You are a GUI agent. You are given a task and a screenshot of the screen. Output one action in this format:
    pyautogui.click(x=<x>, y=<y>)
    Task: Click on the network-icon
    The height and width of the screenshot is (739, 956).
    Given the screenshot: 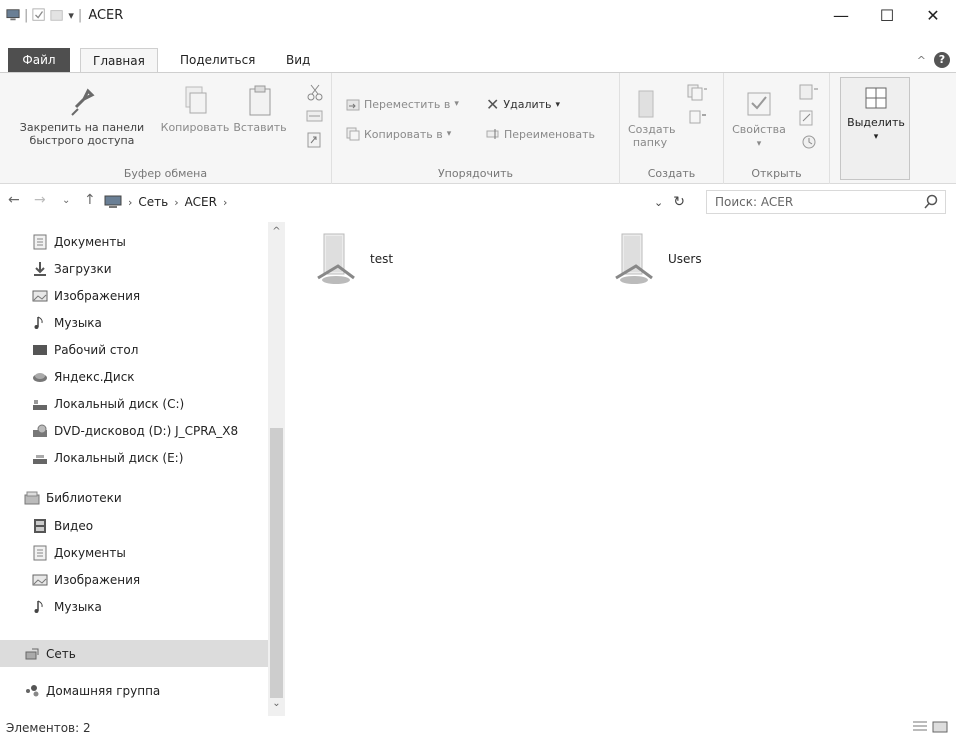 What is the action you would take?
    pyautogui.click(x=32, y=653)
    